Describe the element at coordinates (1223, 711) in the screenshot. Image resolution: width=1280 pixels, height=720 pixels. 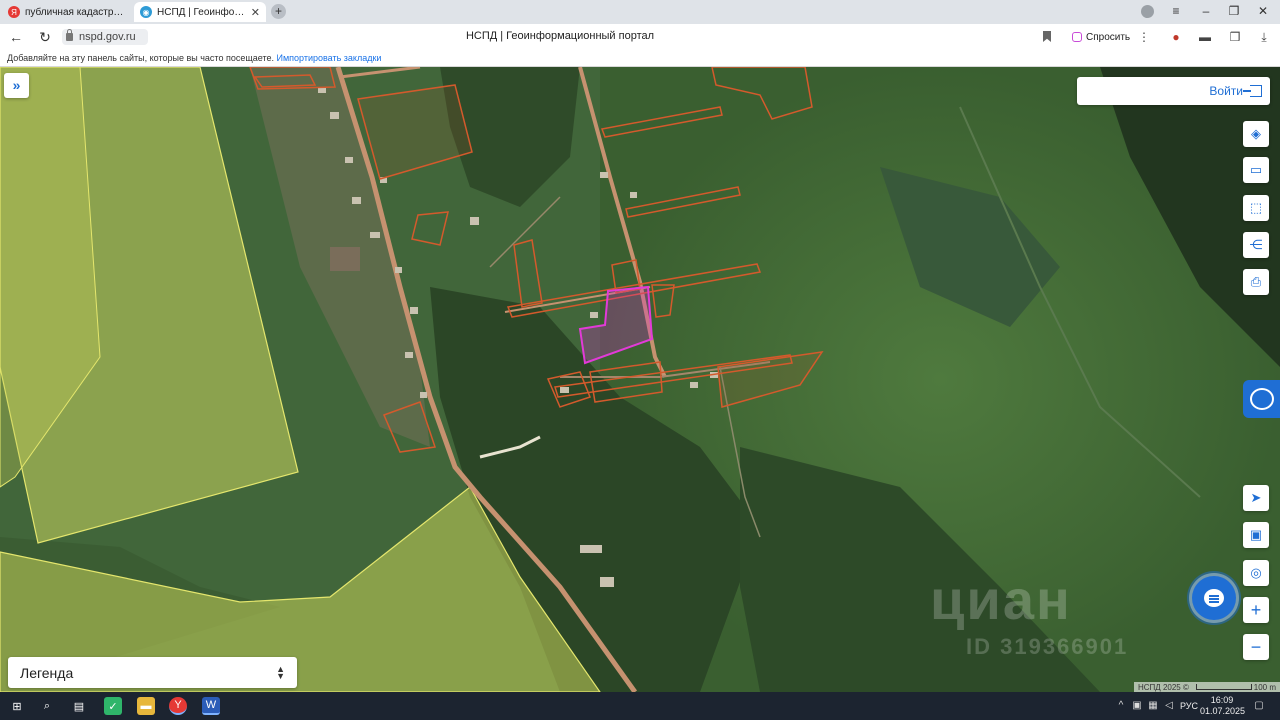
I see `clock-date: 01.07.2025` at that location.